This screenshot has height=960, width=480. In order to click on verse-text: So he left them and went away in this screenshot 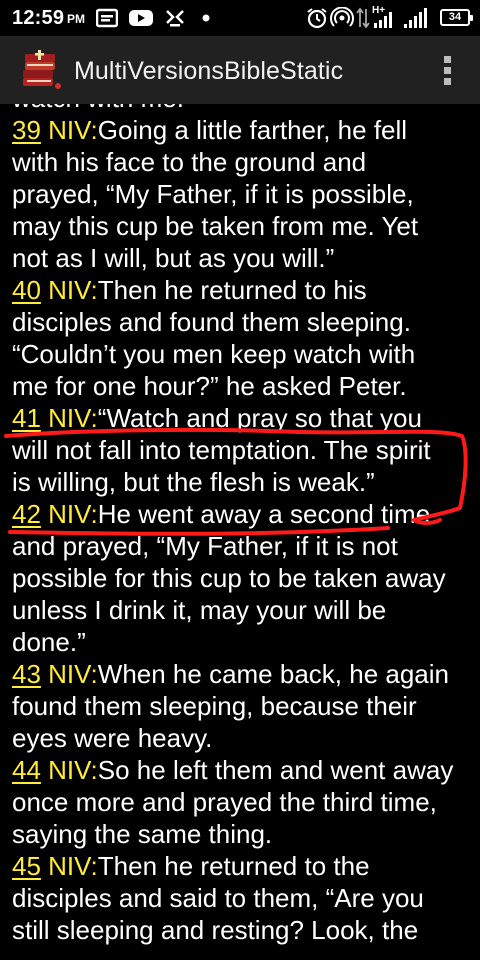, I will do `click(275, 770)`.